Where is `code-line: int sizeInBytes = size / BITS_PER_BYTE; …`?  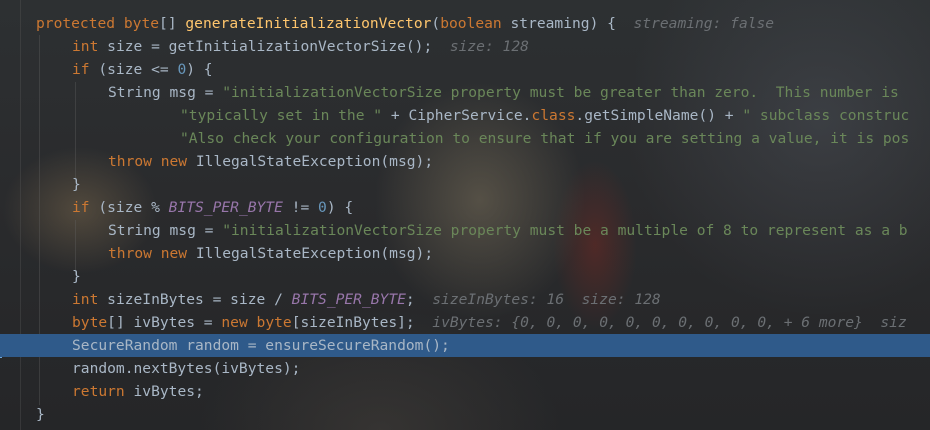
code-line: int sizeInBytes = size / BITS_PER_BYTE; … is located at coordinates (465, 299).